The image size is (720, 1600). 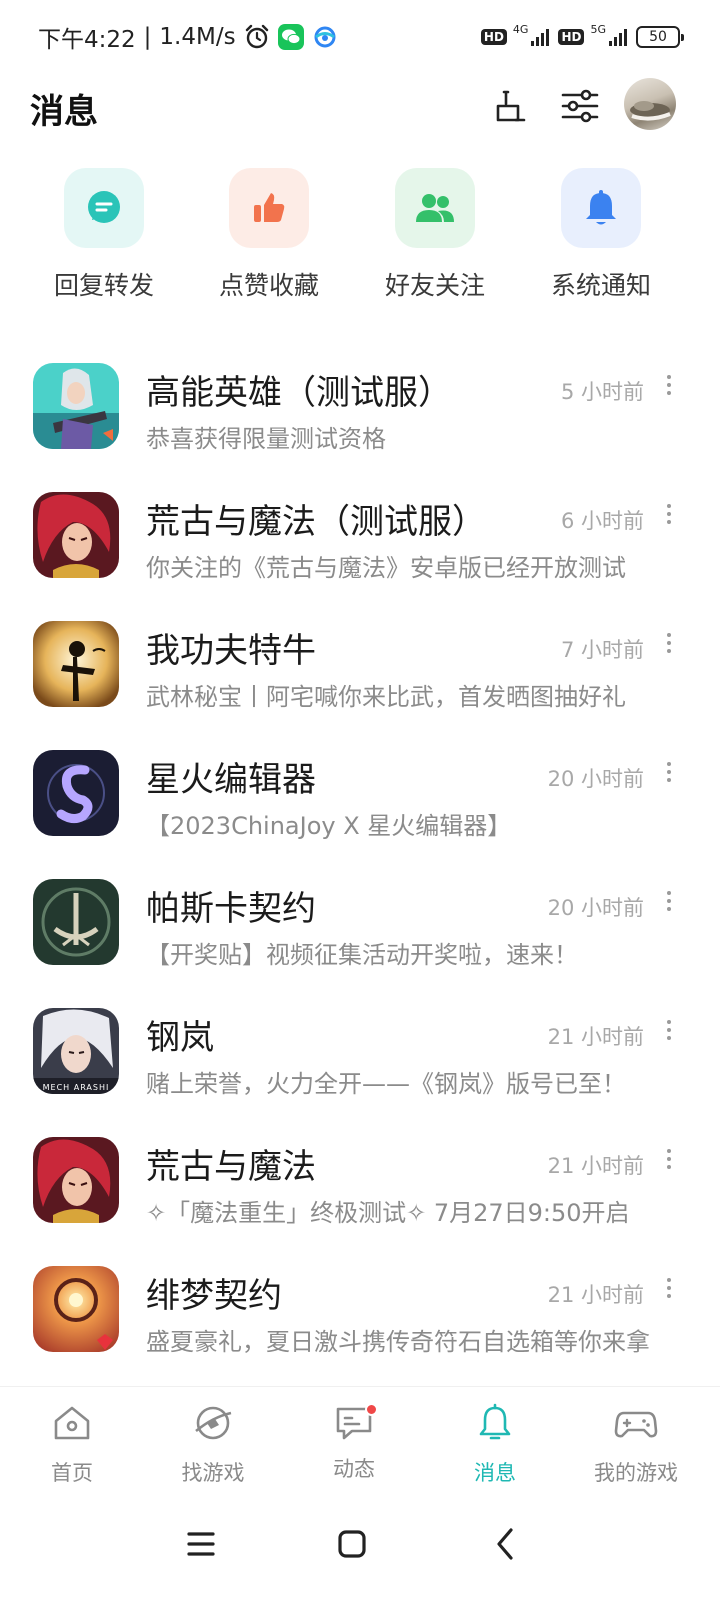 What do you see at coordinates (72, 1444) in the screenshot?
I see `nav-home: 首页` at bounding box center [72, 1444].